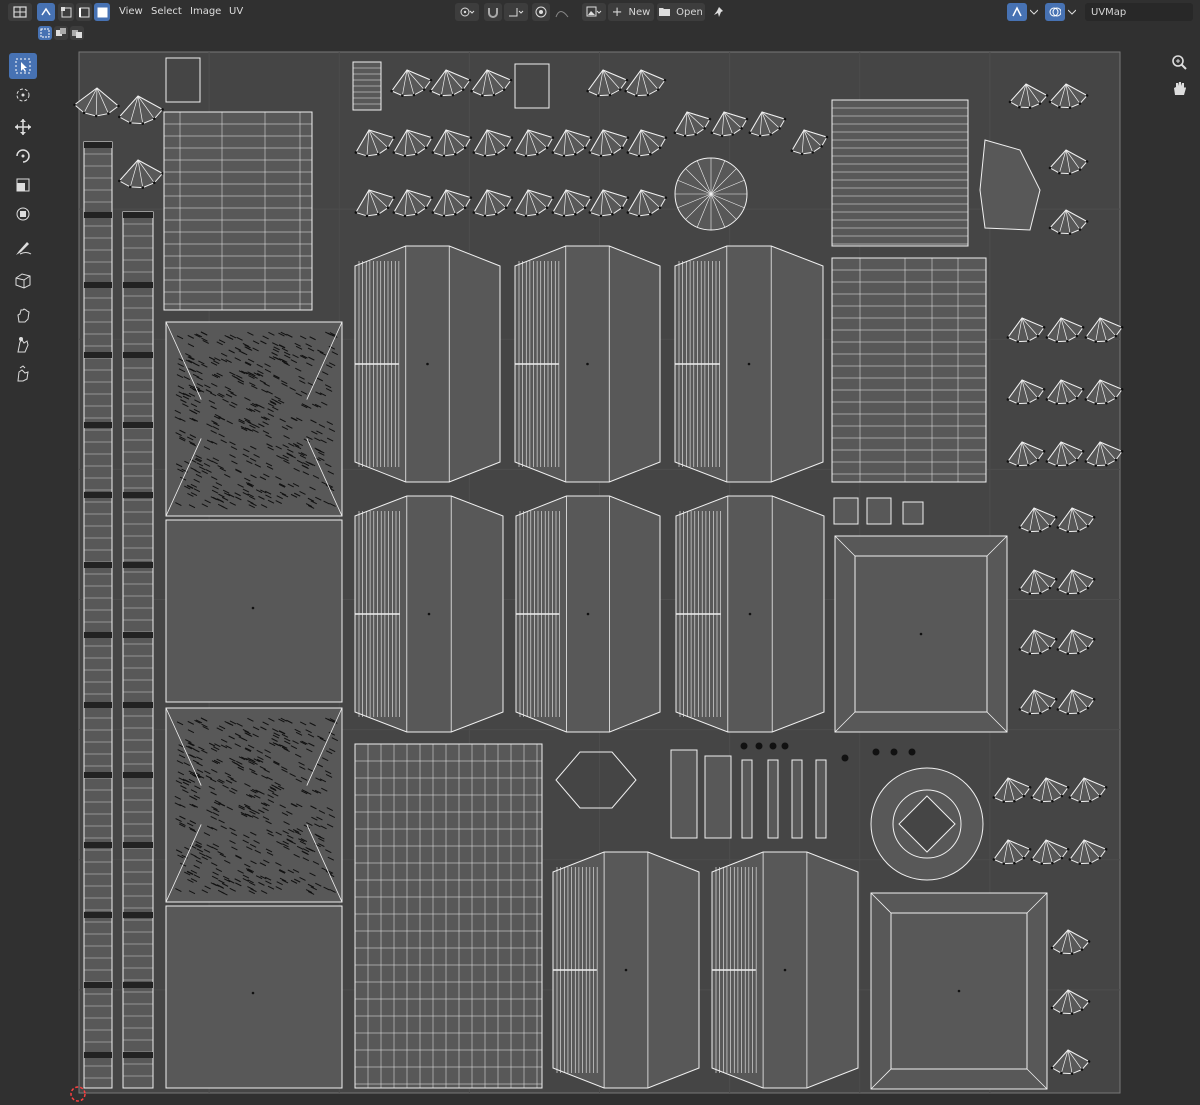 This screenshot has width=1200, height=1105. I want to click on tool-rotate, so click(23, 156).